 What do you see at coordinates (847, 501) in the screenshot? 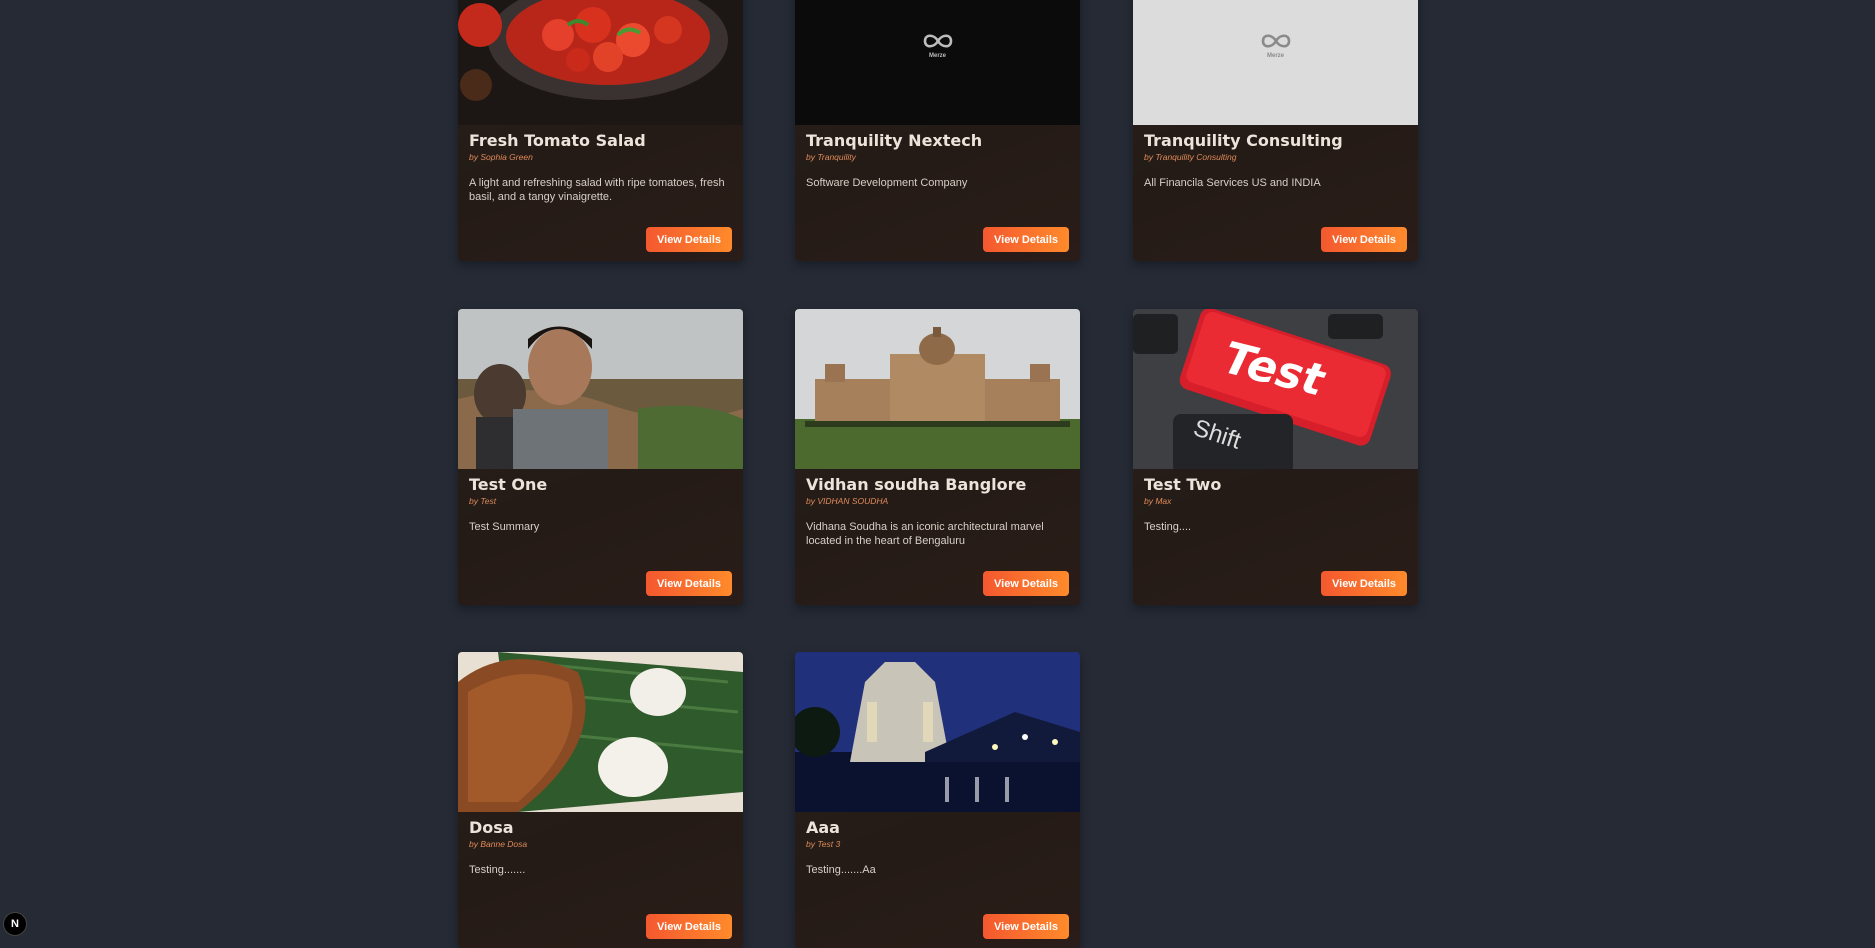
I see `card-author: by VIDHAN SOUDHA` at bounding box center [847, 501].